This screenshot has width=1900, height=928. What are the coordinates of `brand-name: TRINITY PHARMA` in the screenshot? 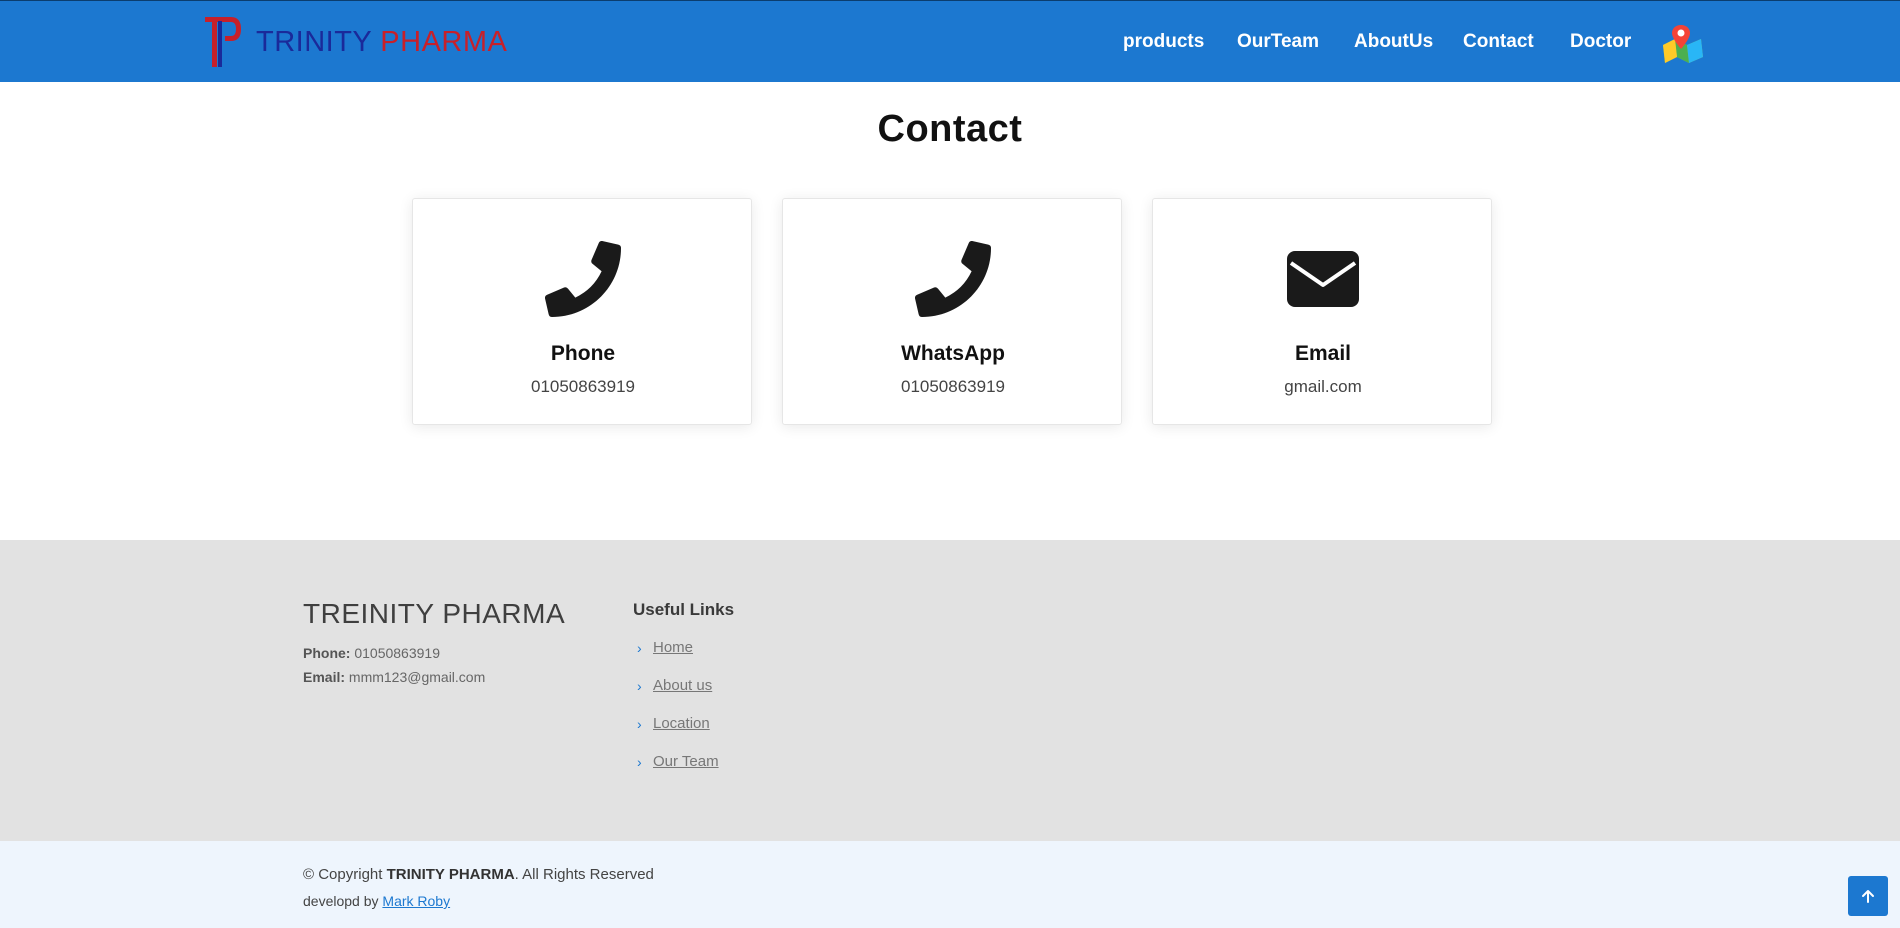 It's located at (381, 42).